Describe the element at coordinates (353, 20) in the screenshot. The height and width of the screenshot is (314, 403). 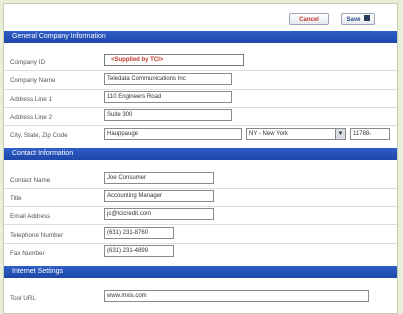
I see `save-label: Save` at that location.